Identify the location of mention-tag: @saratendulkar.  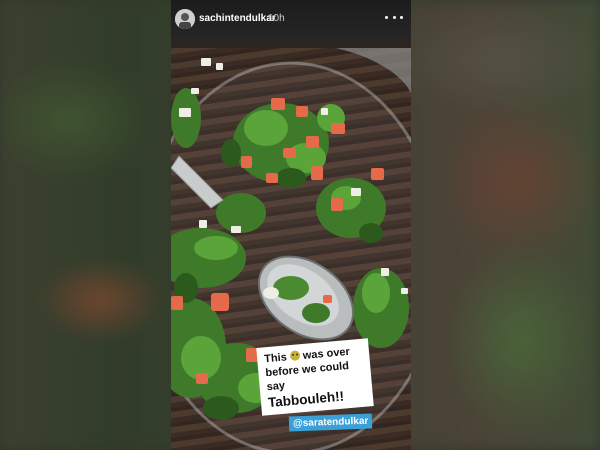
(330, 422).